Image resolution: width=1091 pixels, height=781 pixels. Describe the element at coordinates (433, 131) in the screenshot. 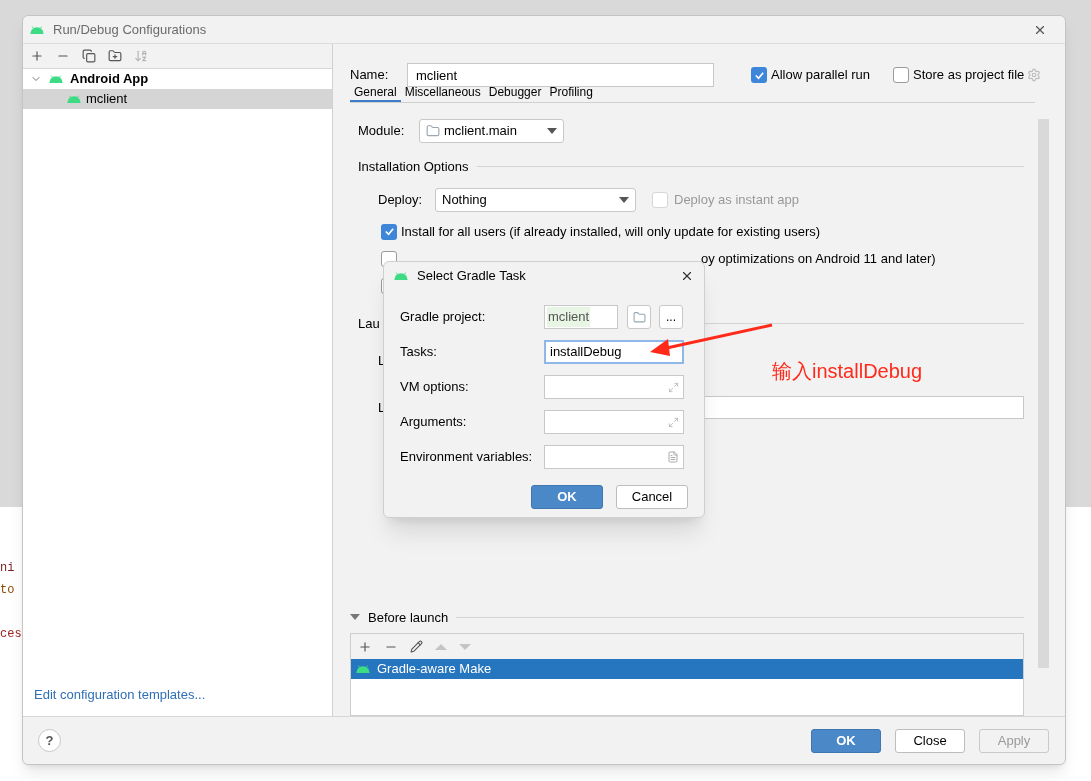

I see `module-icon` at that location.